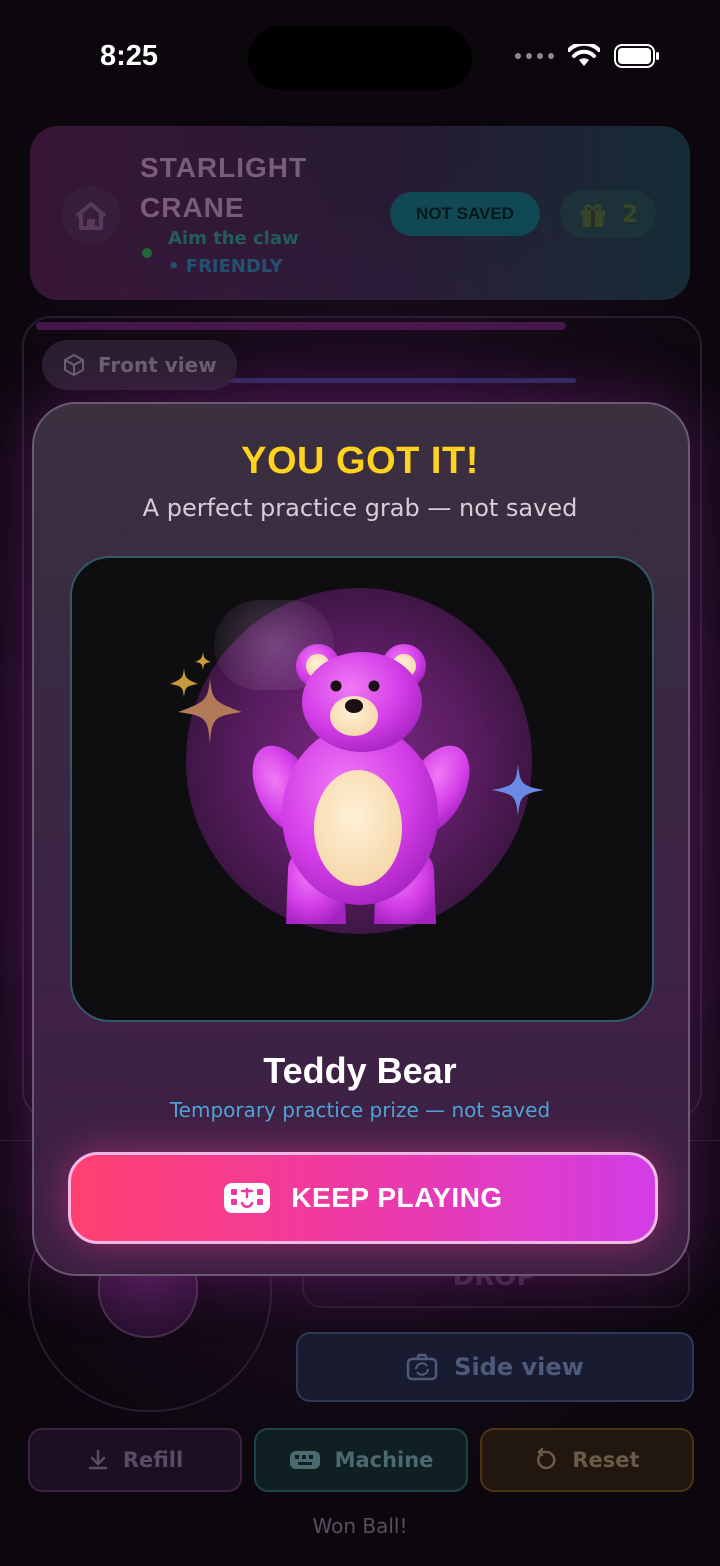 The width and height of the screenshot is (720, 1566). What do you see at coordinates (301, 326) in the screenshot?
I see `machine-rail` at bounding box center [301, 326].